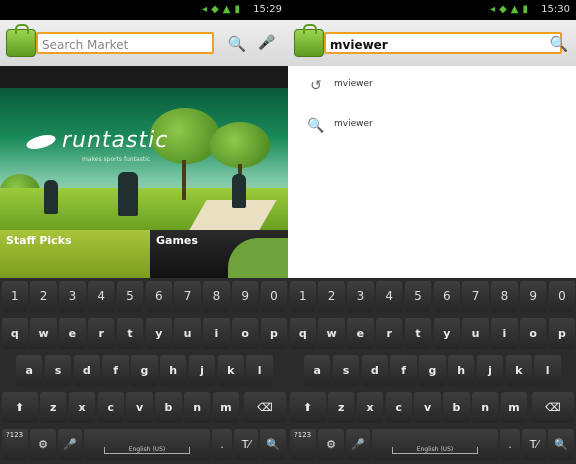  I want to click on suggestion-item: 🔍 mviewer, so click(432, 126).